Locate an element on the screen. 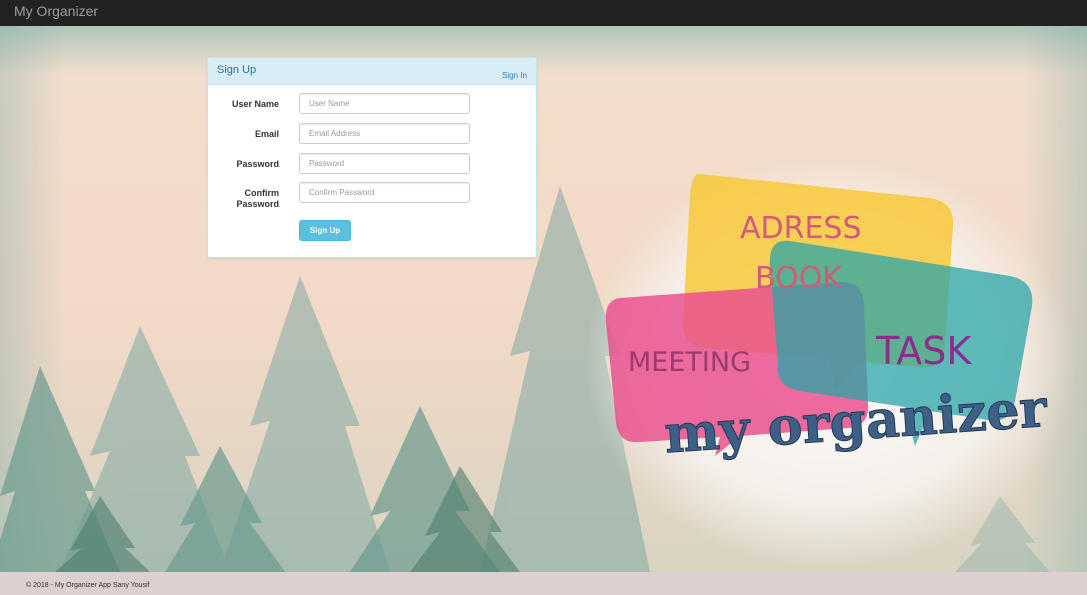 The height and width of the screenshot is (595, 1087). email-input is located at coordinates (384, 133).